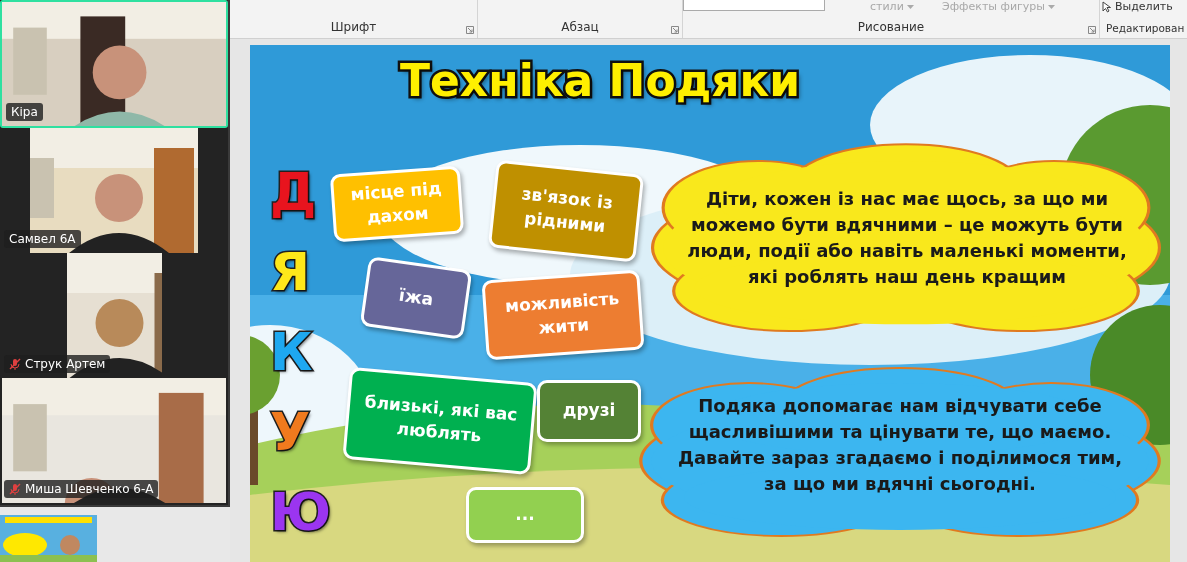 This screenshot has width=1187, height=562. What do you see at coordinates (301, 512) in the screenshot?
I see `acrostic-letter: Ю` at bounding box center [301, 512].